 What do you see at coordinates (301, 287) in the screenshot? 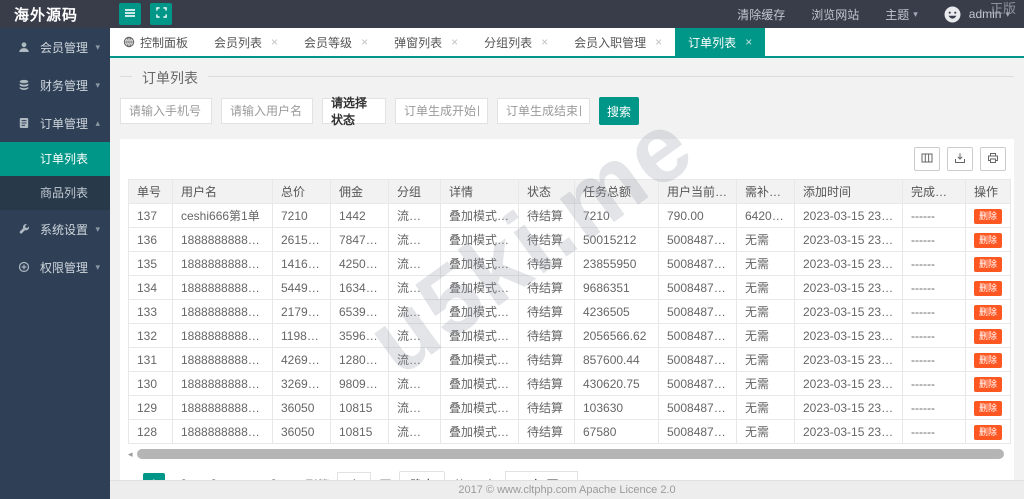
I see `table-cell: 5449846` at bounding box center [301, 287].